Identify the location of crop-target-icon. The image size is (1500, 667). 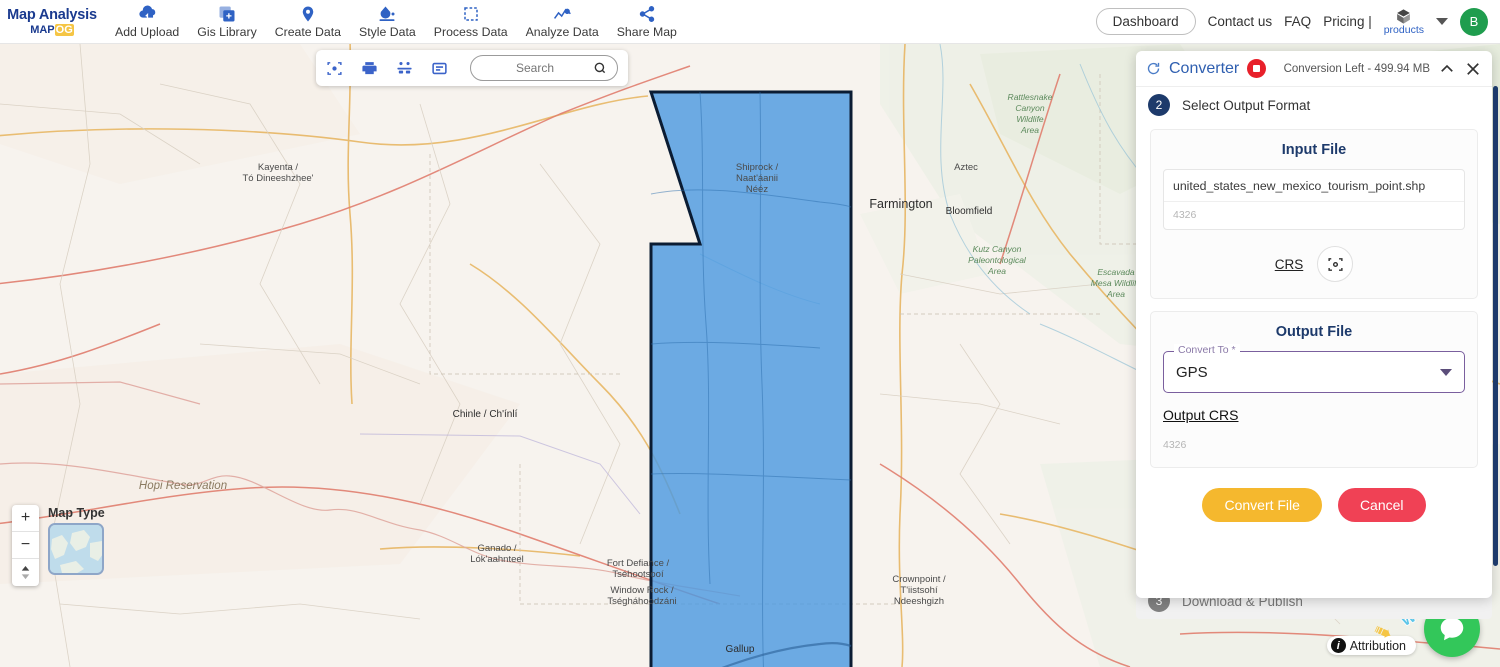
(1335, 264).